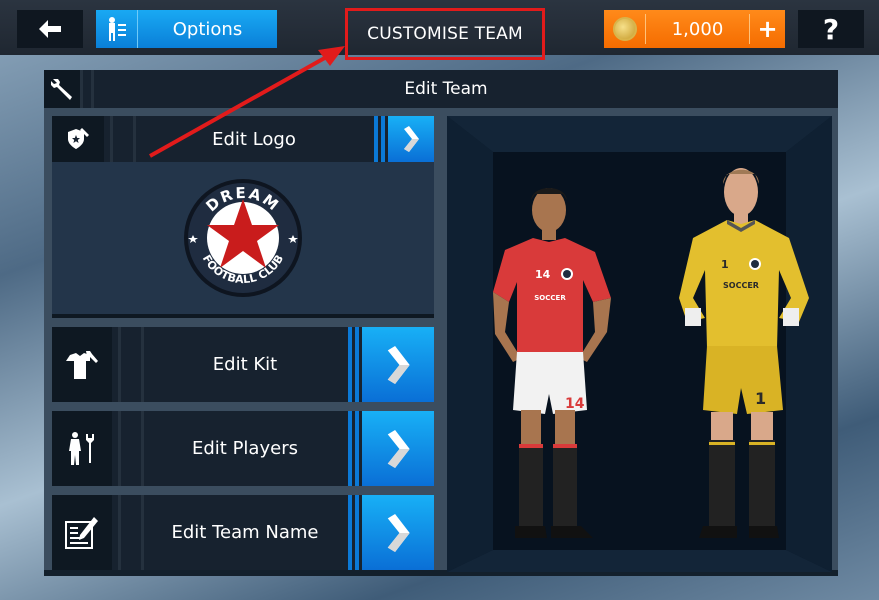 The height and width of the screenshot is (600, 879). I want to click on goalkeeper-shorts-number: 1, so click(760, 398).